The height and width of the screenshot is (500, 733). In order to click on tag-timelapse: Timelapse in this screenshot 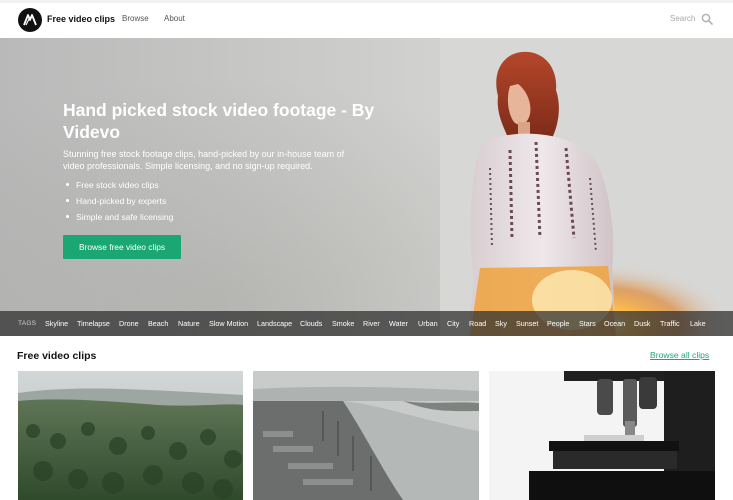, I will do `click(93, 323)`.